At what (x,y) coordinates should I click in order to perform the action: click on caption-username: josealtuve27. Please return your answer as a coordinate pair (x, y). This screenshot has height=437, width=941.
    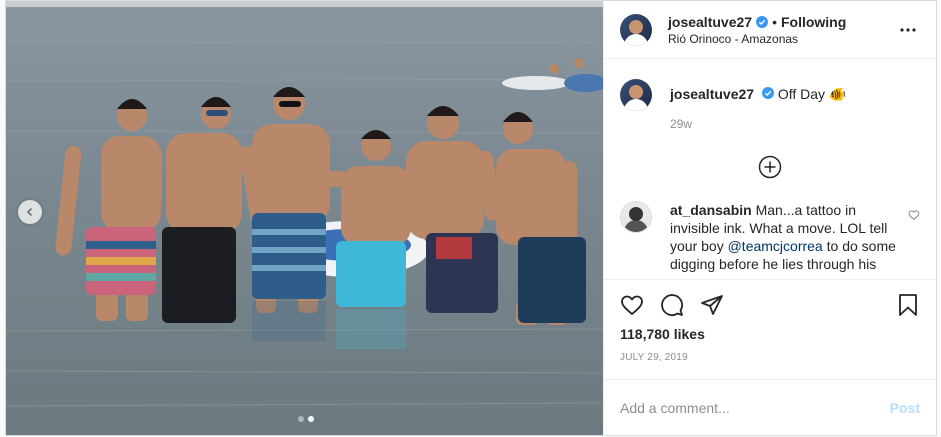
    Looking at the image, I should click on (712, 94).